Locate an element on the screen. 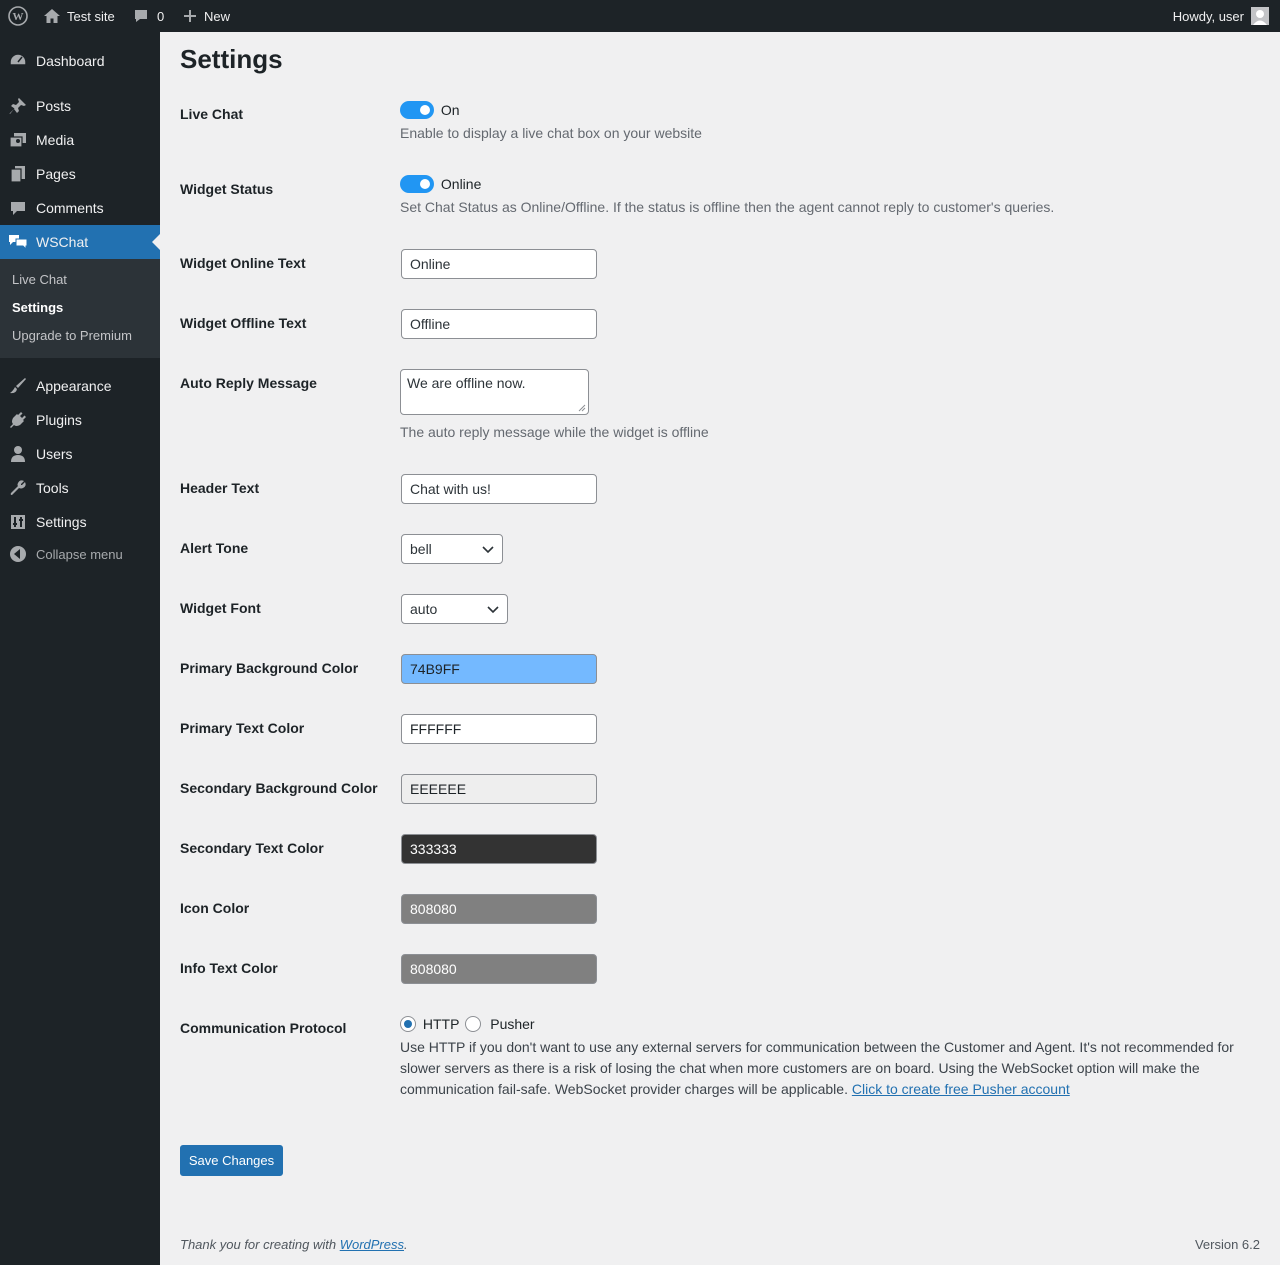 Image resolution: width=1280 pixels, height=1265 pixels. footer-thanks-suffix: . is located at coordinates (406, 1244).